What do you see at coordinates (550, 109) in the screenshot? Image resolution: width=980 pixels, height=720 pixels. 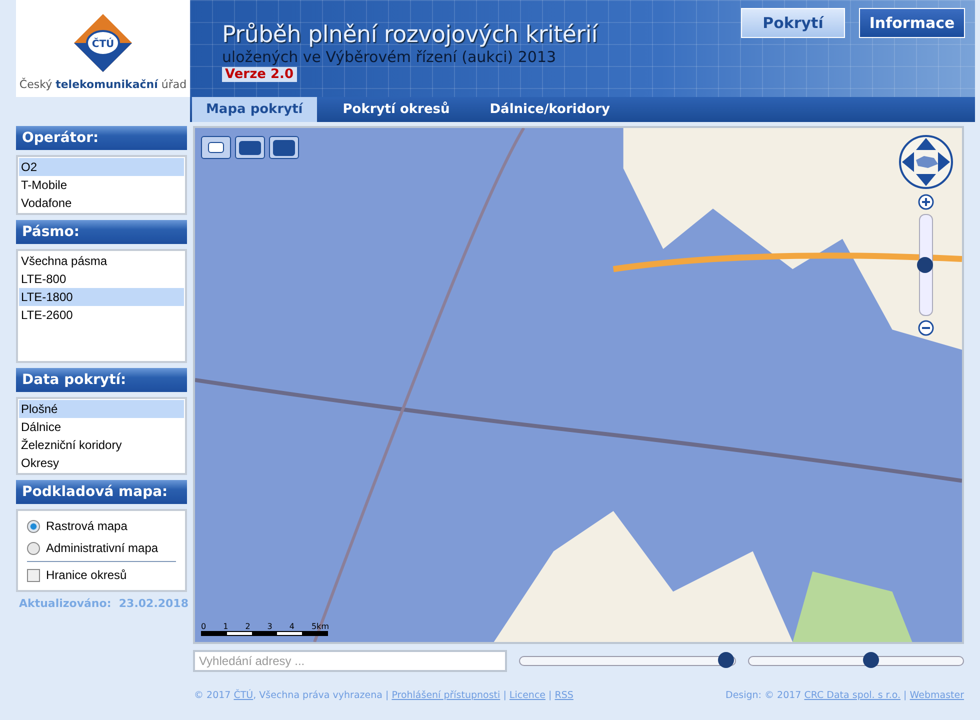 I see `nav-tab: Dálnice/koridory` at bounding box center [550, 109].